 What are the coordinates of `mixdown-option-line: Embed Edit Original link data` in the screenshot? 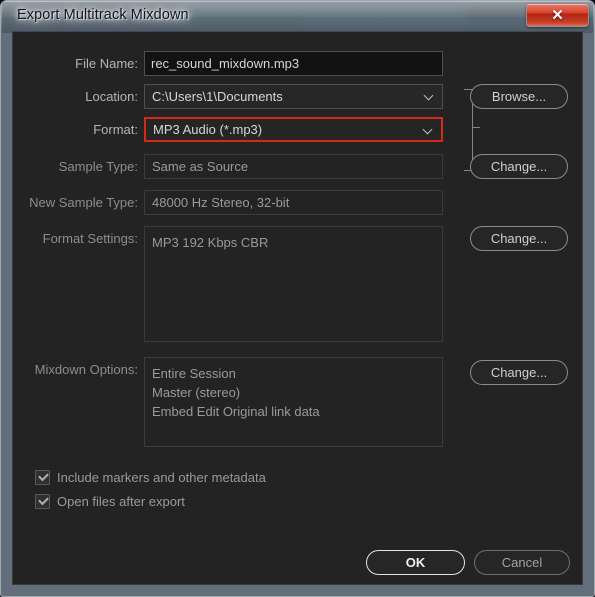 It's located at (236, 411).